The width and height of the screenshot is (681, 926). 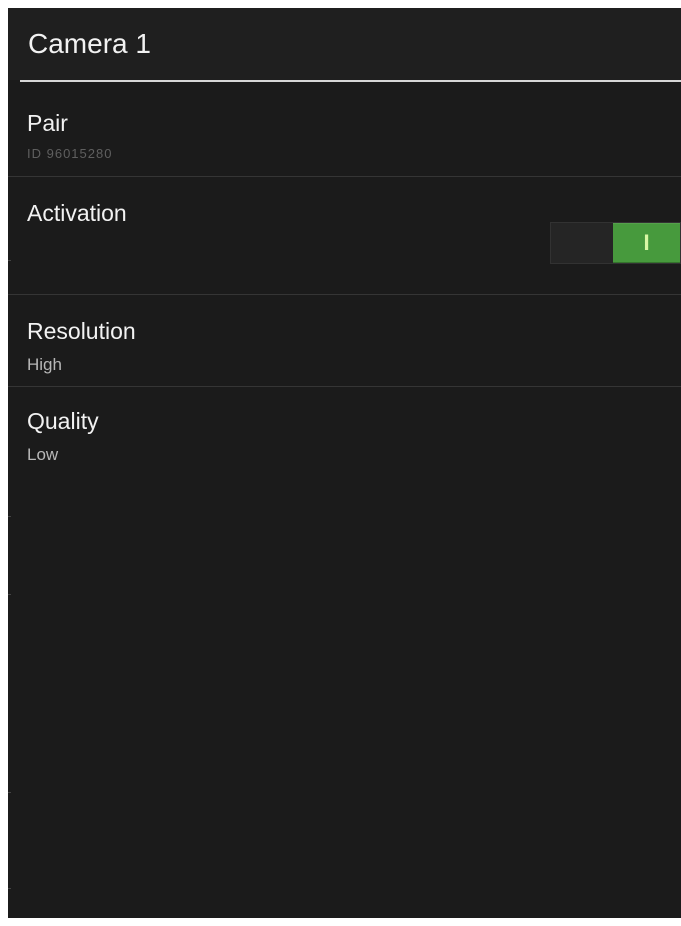 What do you see at coordinates (89, 43) in the screenshot?
I see `page-title: Camera 1` at bounding box center [89, 43].